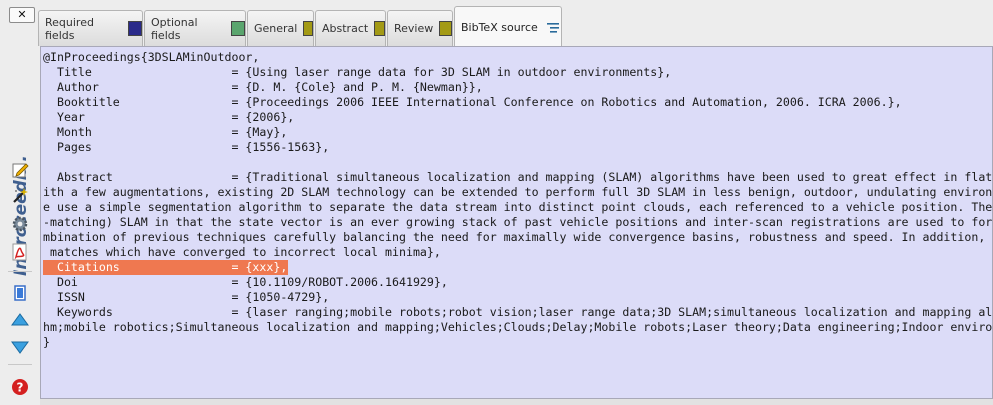 The height and width of the screenshot is (405, 993). Describe the element at coordinates (186, 297) in the screenshot. I see `source-line: ISSN = {1050-4729},` at that location.